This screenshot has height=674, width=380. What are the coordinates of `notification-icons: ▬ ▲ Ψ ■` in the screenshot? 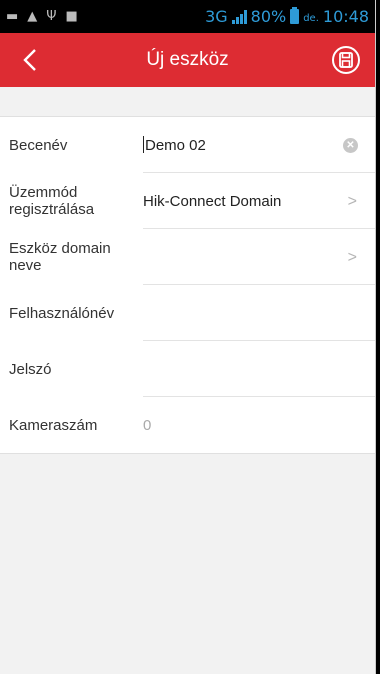 It's located at (42, 16).